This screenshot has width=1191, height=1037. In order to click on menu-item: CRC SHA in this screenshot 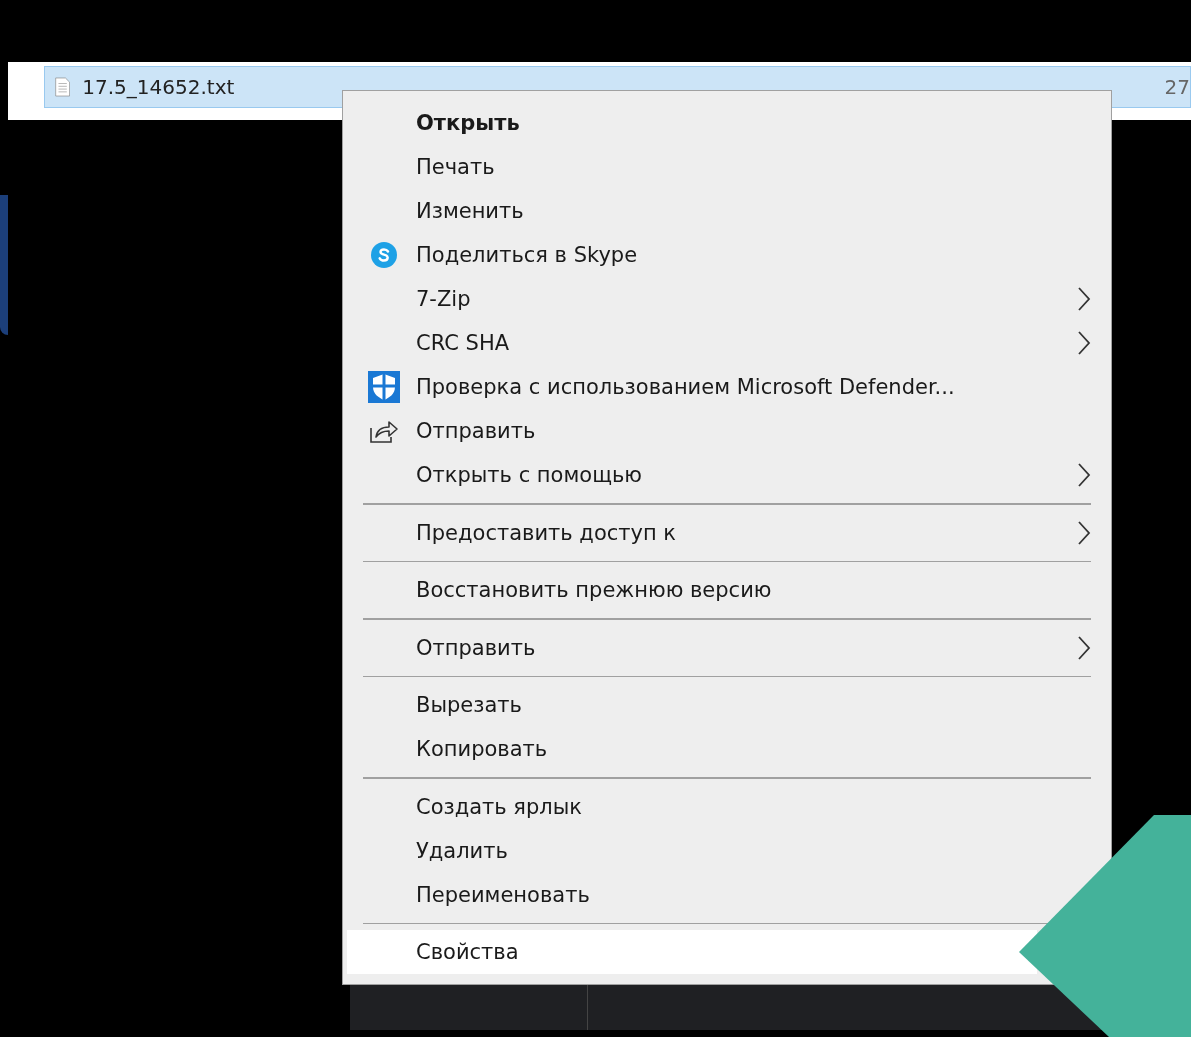, I will do `click(719, 343)`.